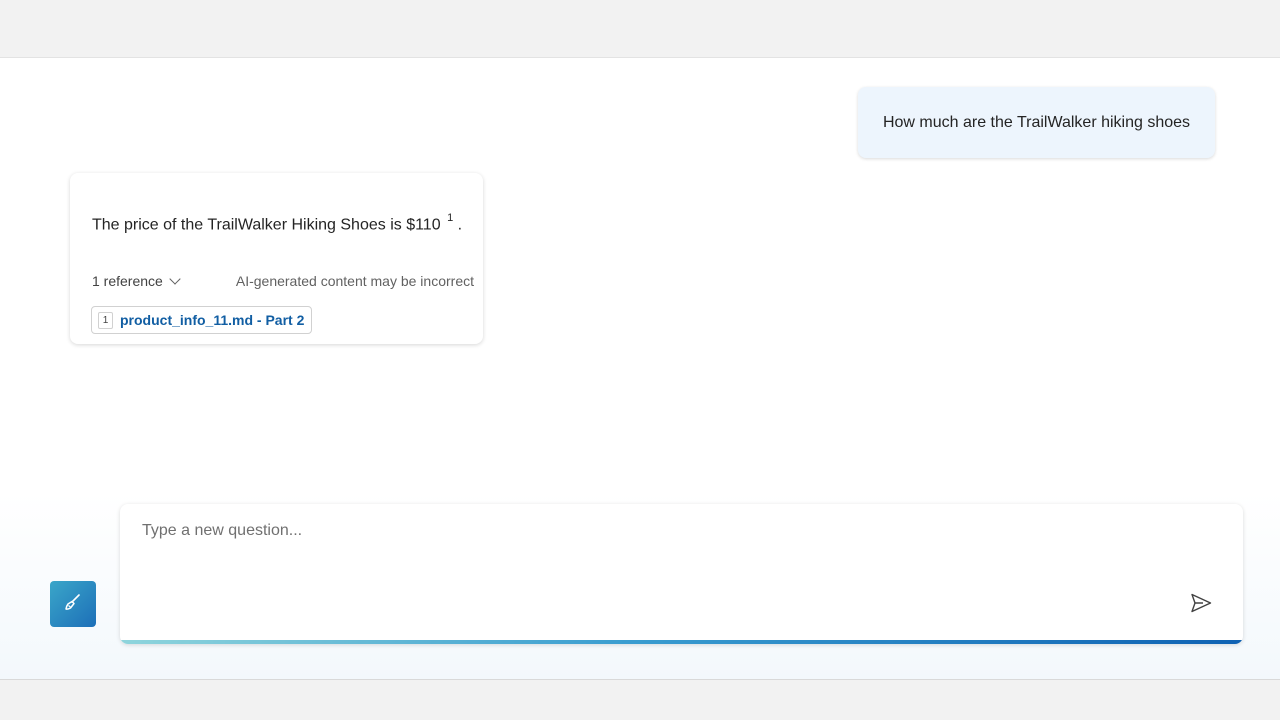  Describe the element at coordinates (640, 29) in the screenshot. I see `top-bar` at that location.